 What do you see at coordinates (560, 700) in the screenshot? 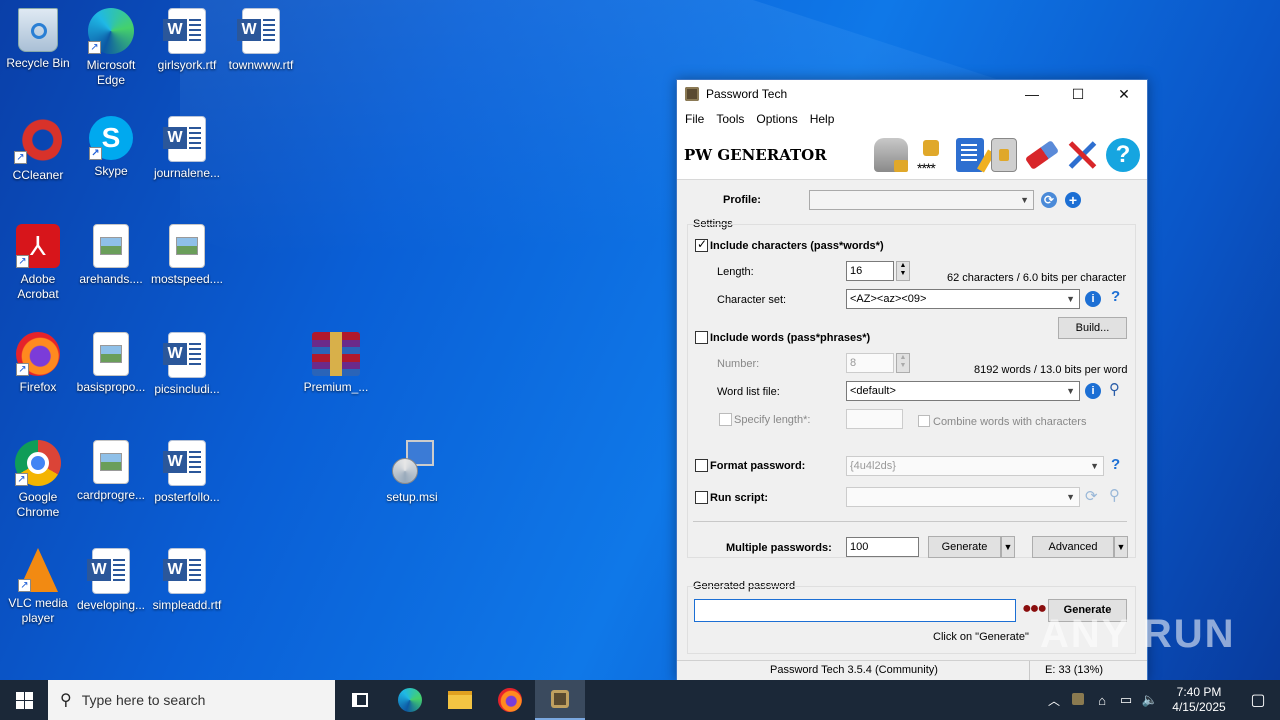
I see `taskbar-password-tech` at bounding box center [560, 700].